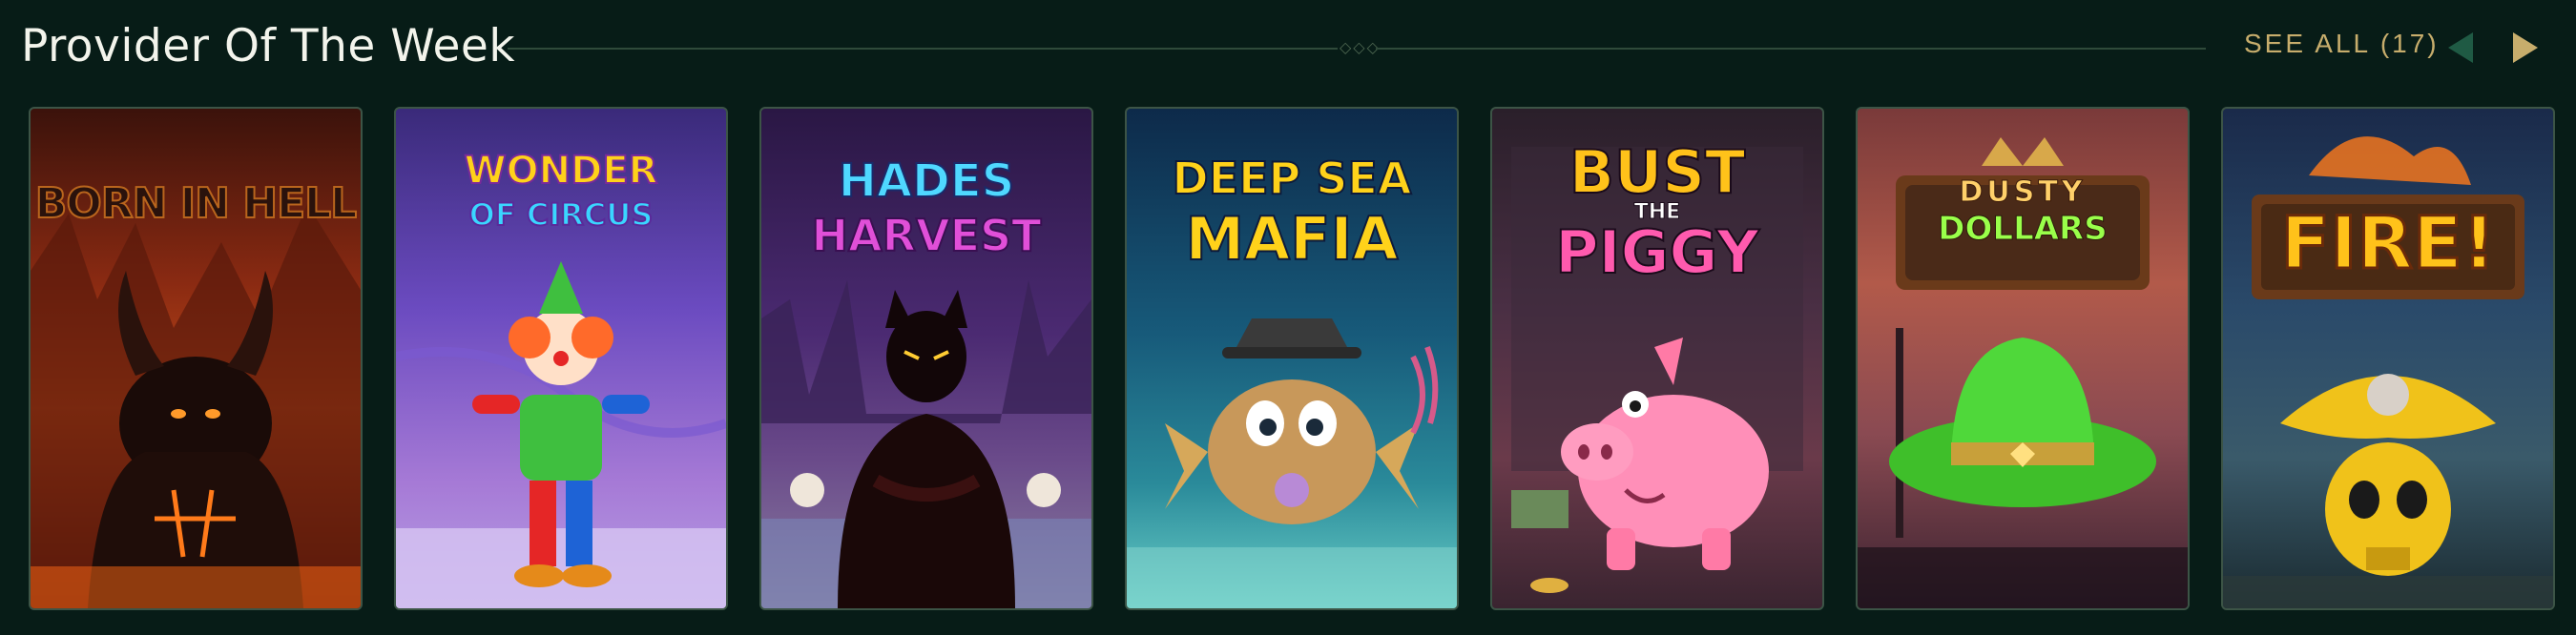 This screenshot has width=2576, height=635. Describe the element at coordinates (196, 203) in the screenshot. I see `game-logo: BORN IN HELL` at that location.